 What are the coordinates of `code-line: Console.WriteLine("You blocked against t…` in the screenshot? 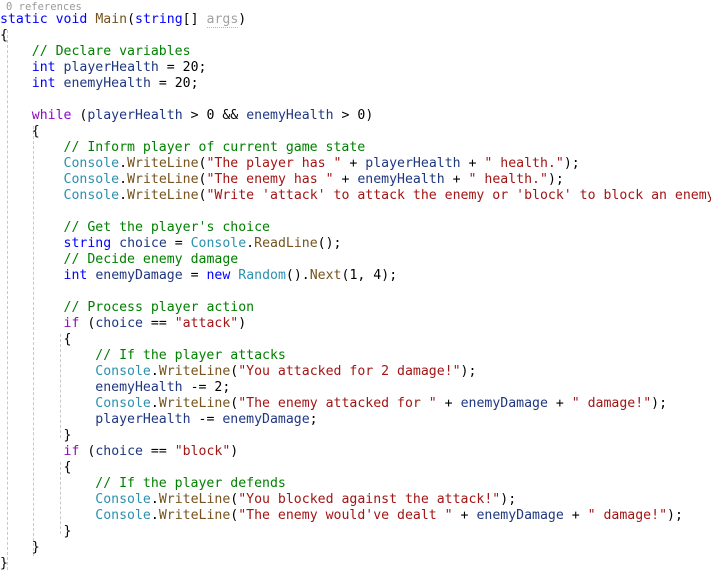 It's located at (355, 500).